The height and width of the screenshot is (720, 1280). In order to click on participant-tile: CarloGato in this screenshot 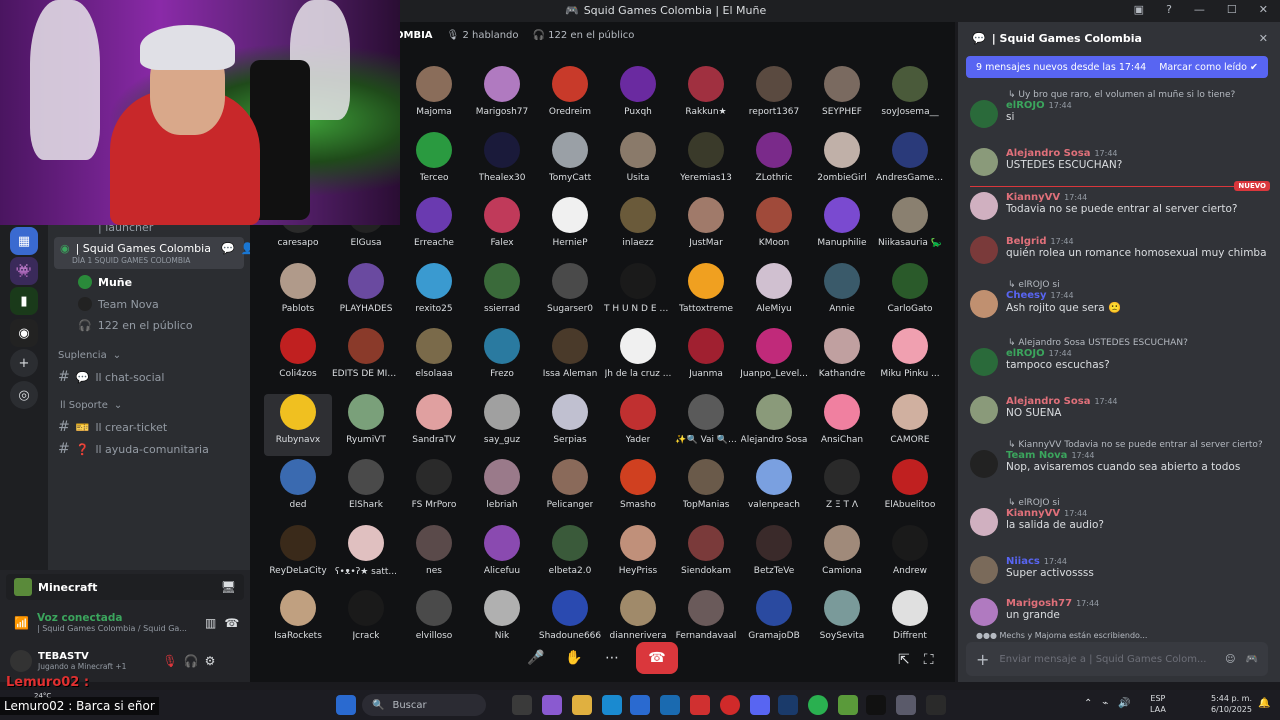, I will do `click(910, 293)`.